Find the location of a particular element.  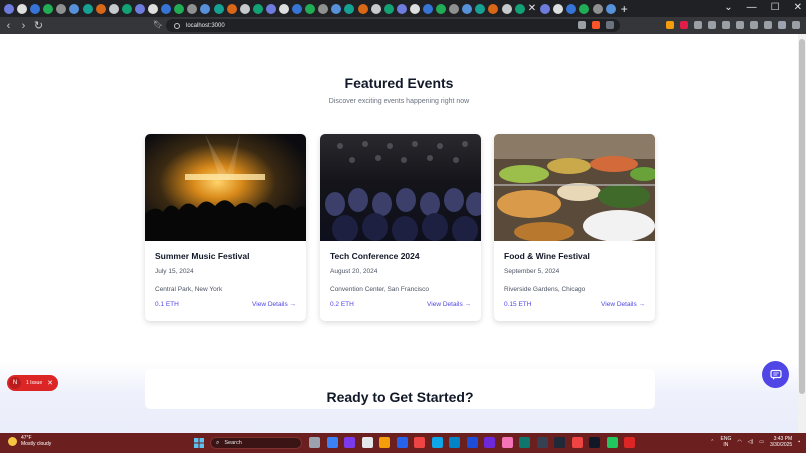

page-scrollbar is located at coordinates (802, 233).